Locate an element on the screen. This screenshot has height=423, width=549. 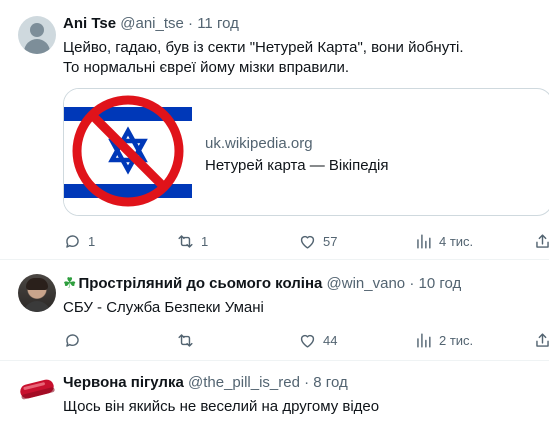
avatar-hair-shape is located at coordinates (37, 284).